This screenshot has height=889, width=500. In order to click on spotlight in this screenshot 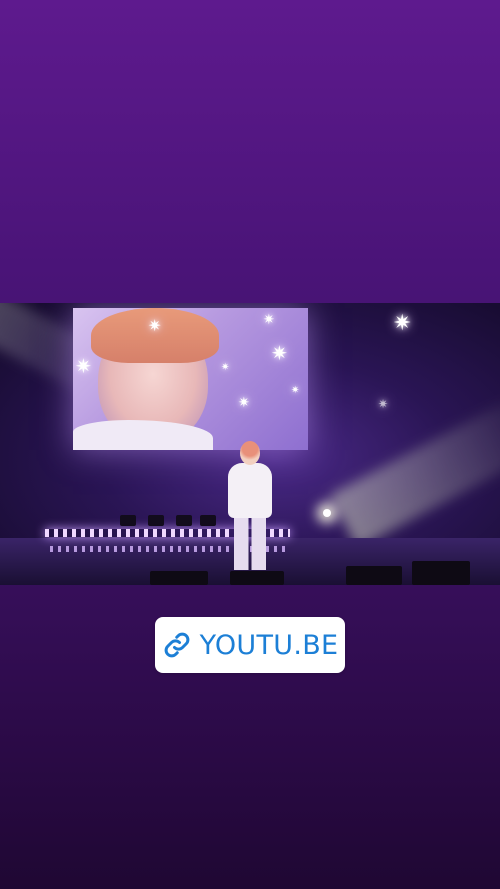, I will do `click(327, 513)`.